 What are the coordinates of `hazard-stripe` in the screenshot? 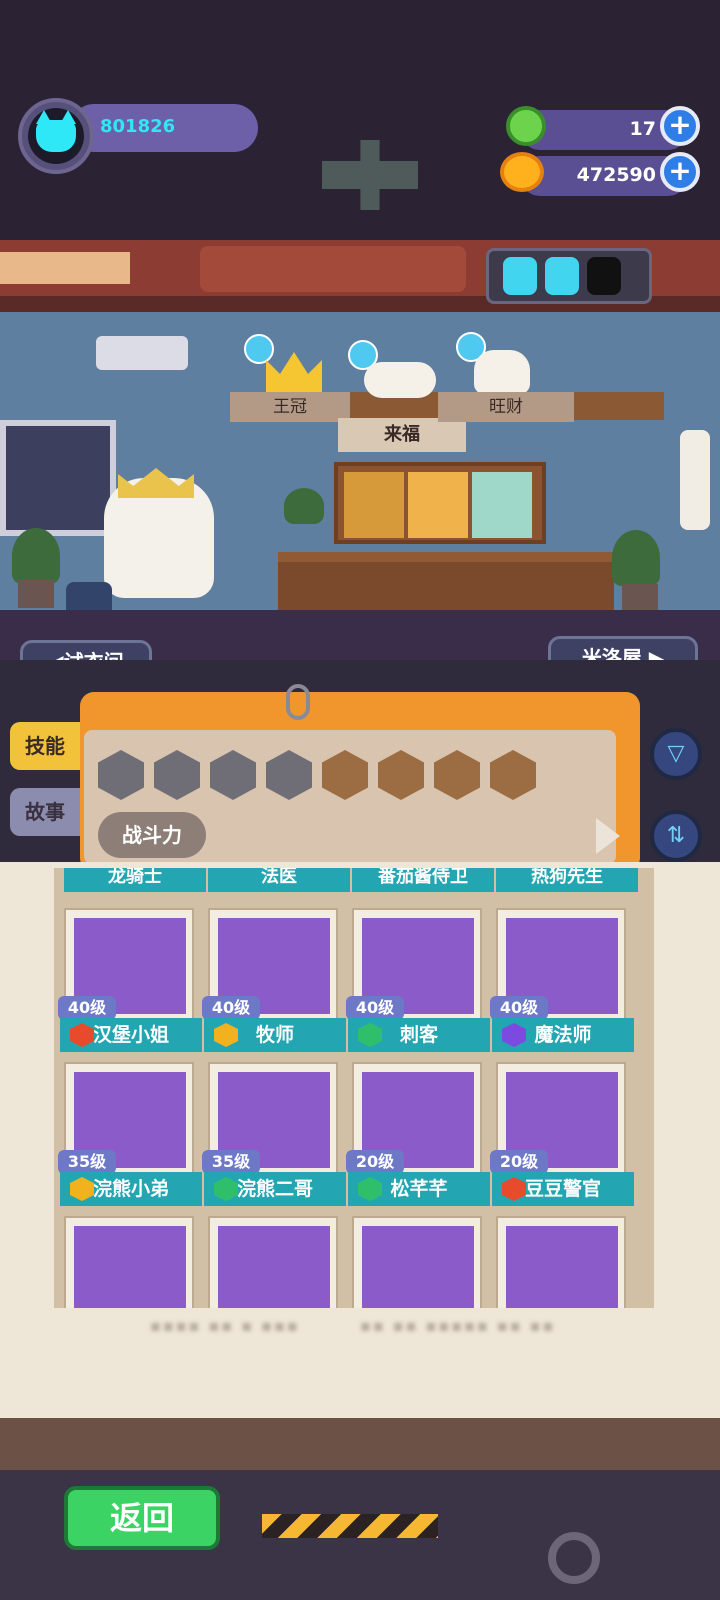 It's located at (350, 1526).